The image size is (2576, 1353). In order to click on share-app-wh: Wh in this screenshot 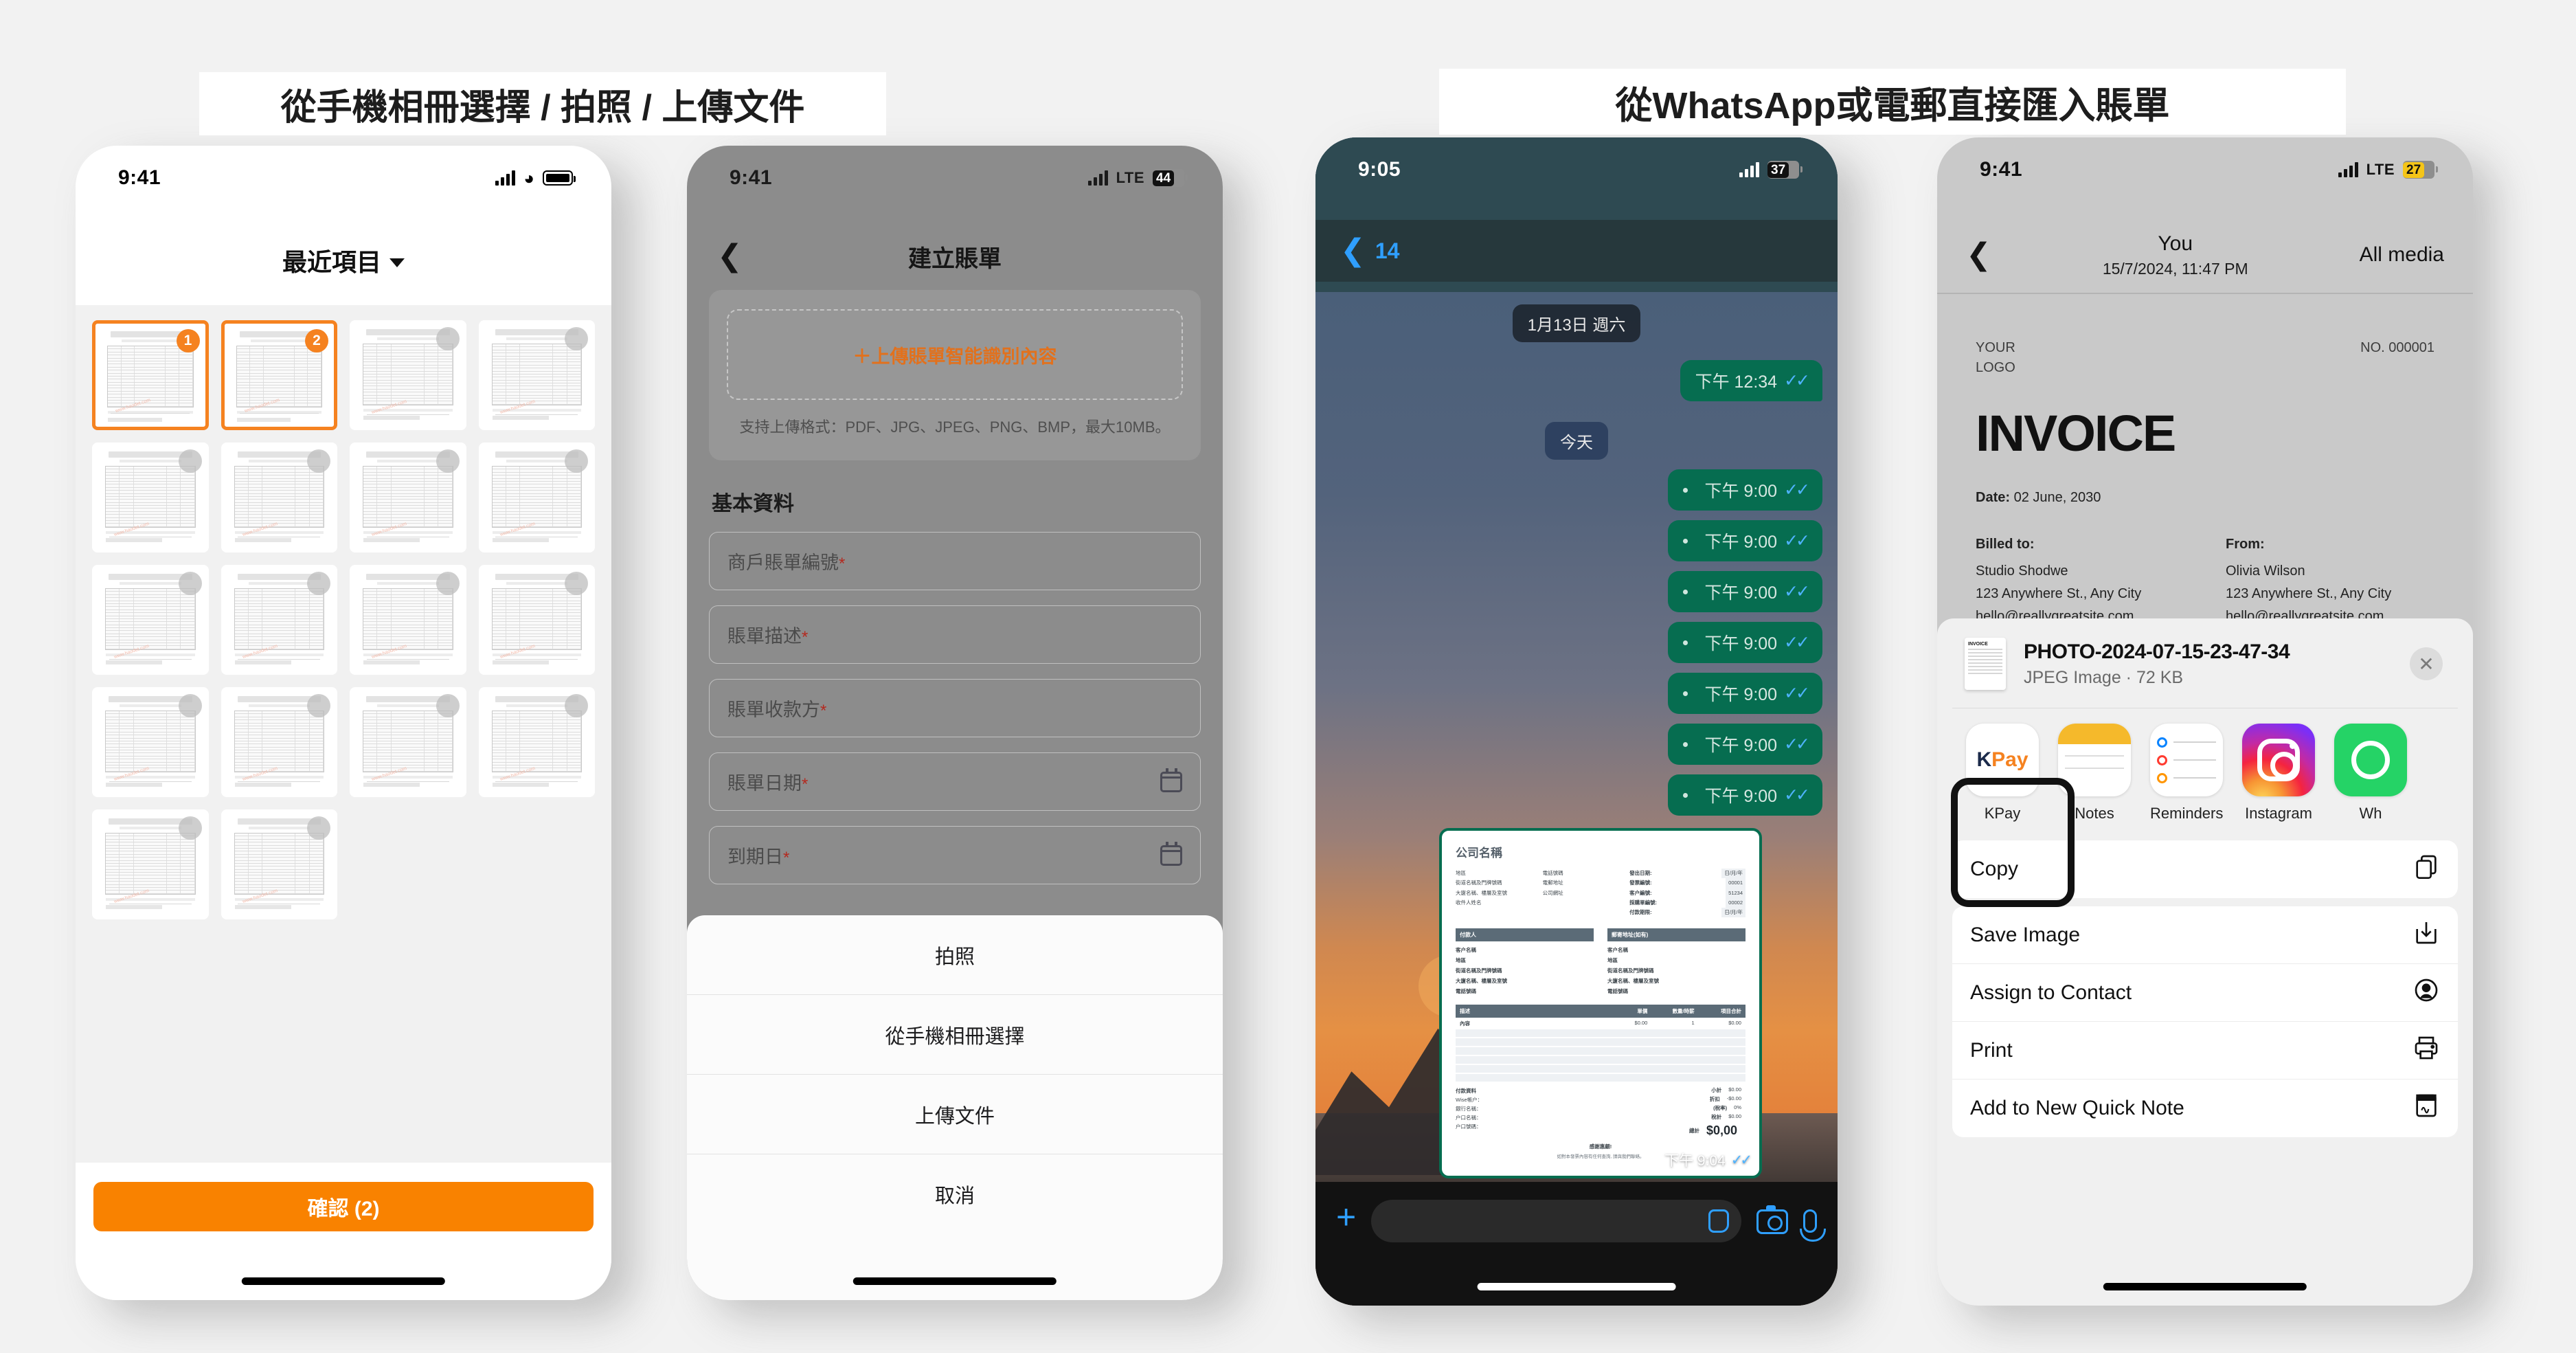, I will do `click(2370, 773)`.